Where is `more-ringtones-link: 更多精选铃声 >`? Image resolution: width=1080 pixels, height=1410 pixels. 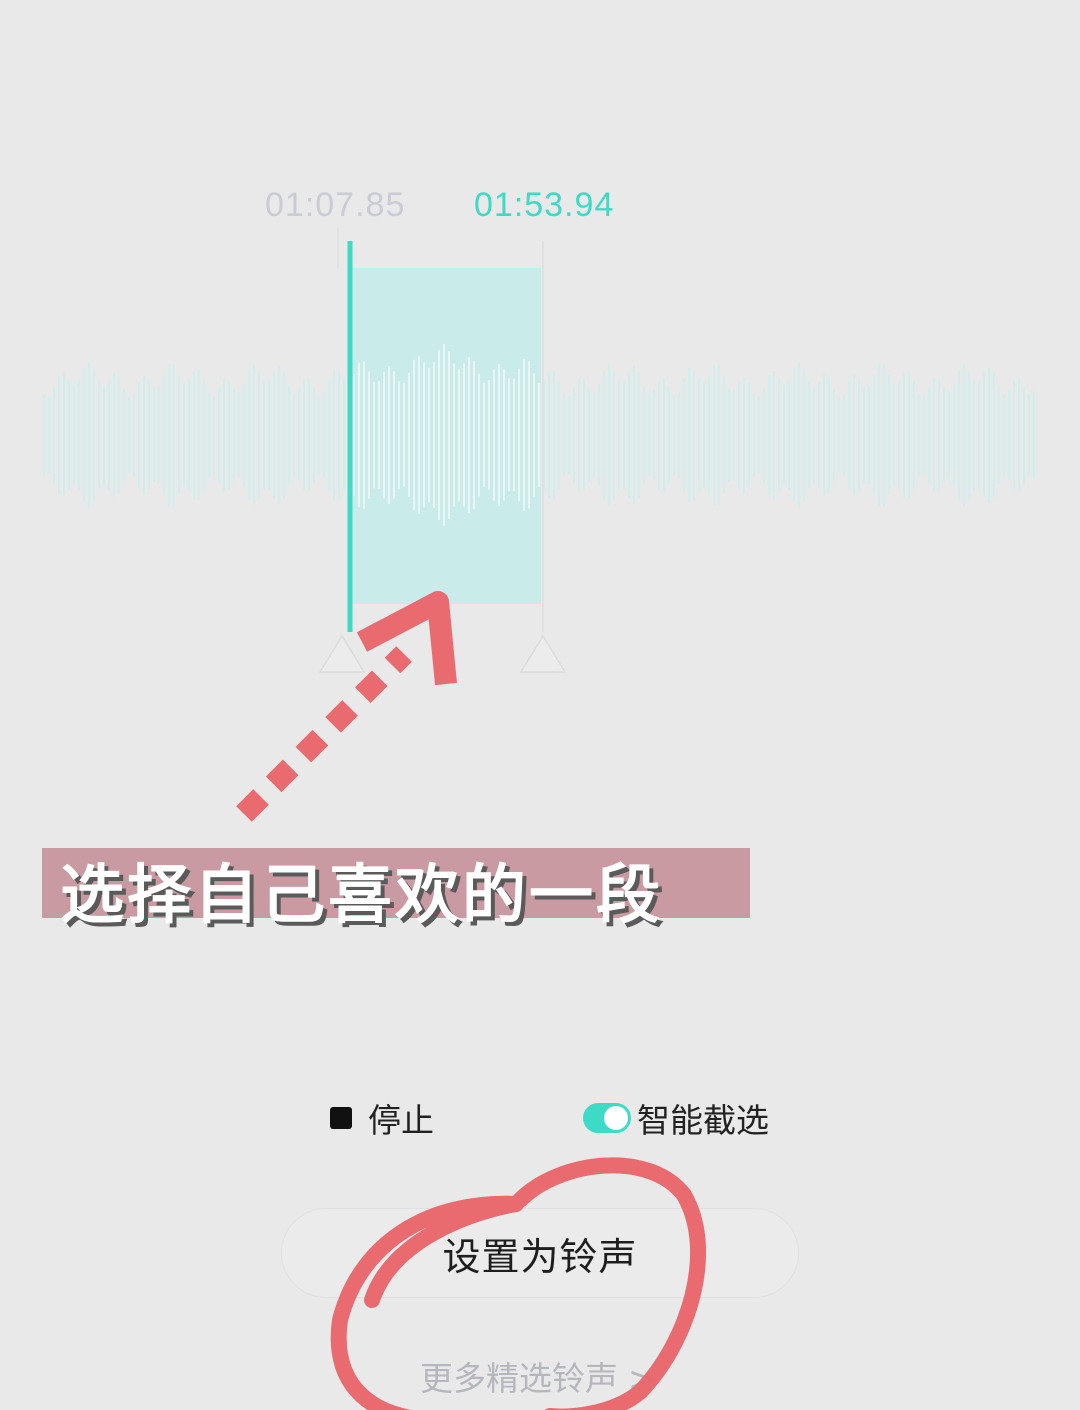 more-ringtones-link: 更多精选铃声 > is located at coordinates (538, 1376).